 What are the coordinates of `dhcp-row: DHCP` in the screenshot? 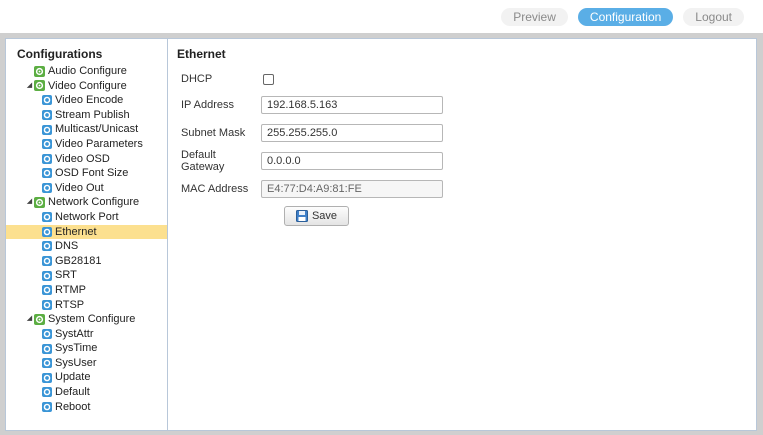 It's located at (227, 79).